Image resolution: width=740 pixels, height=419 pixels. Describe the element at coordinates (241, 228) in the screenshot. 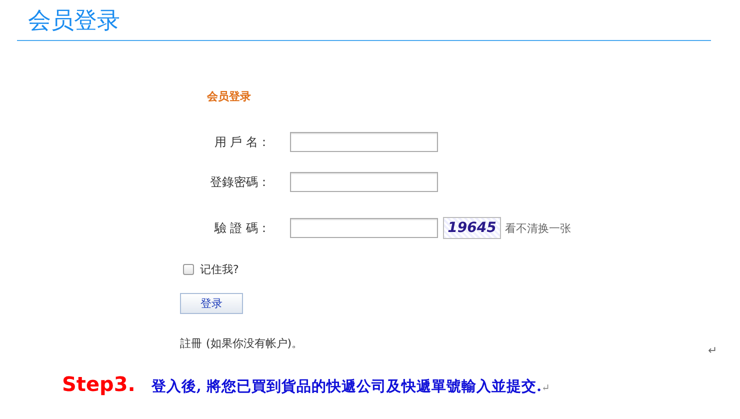

I see `field-label: 驗 證 碼：` at that location.